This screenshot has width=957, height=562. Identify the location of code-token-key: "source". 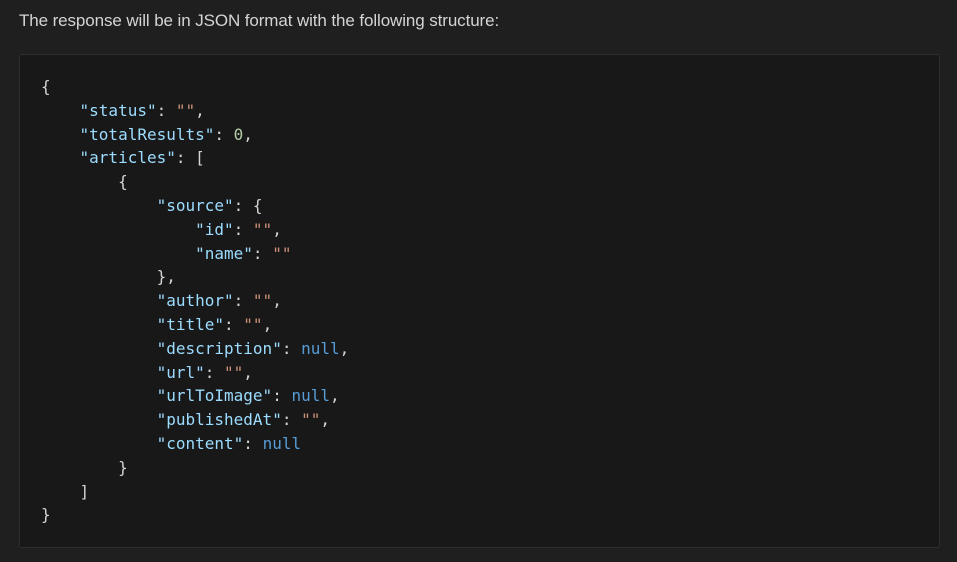
(195, 205).